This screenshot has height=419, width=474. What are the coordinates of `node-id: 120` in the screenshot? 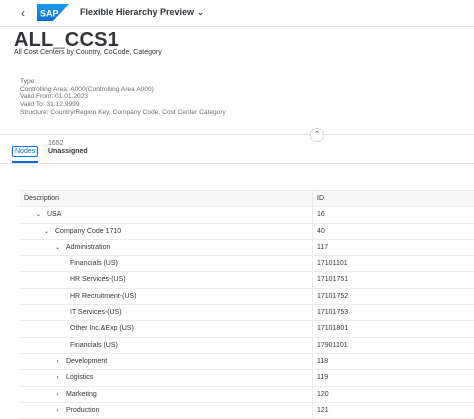 It's located at (323, 394).